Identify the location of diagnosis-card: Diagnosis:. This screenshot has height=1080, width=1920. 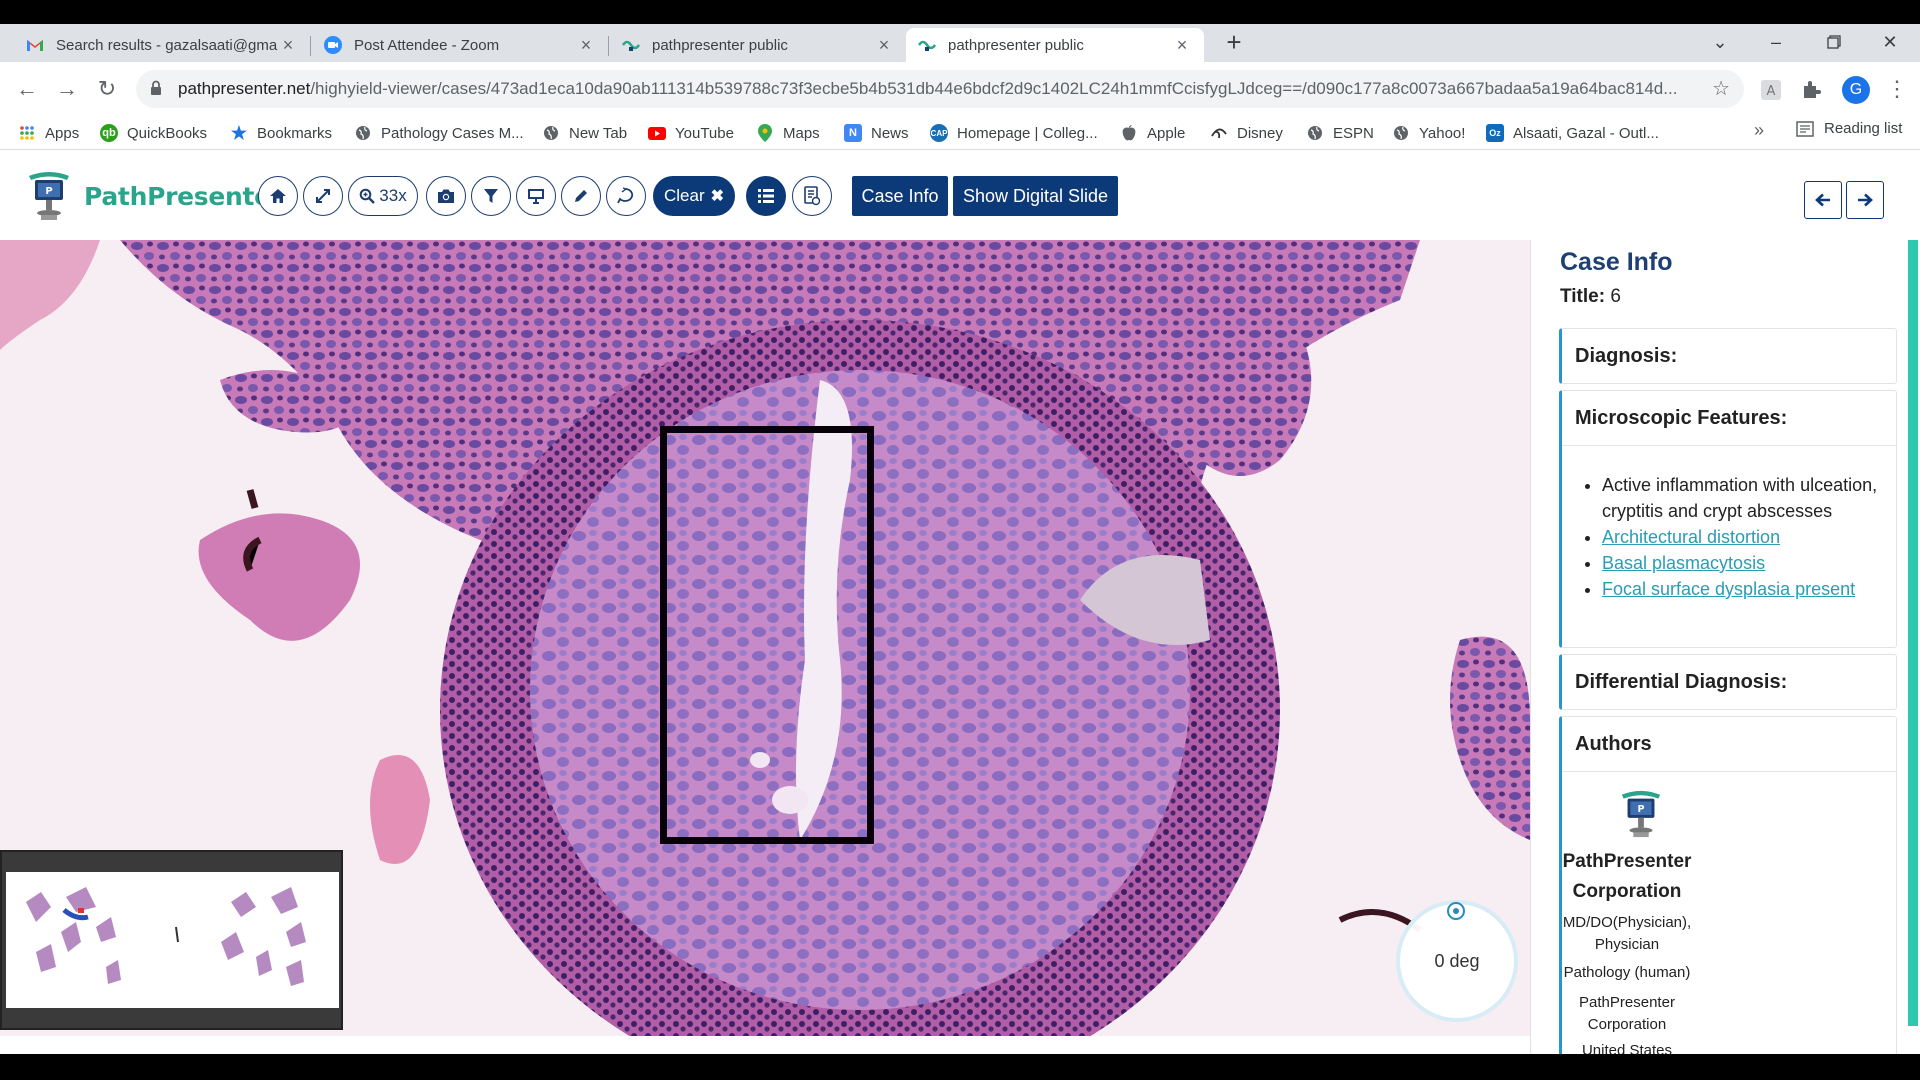
(1728, 356).